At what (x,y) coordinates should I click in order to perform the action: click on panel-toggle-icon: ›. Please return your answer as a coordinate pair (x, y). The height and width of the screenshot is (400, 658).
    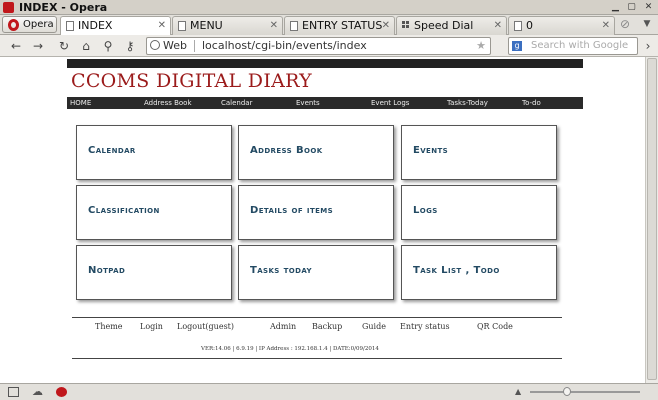
    Looking at the image, I should click on (648, 46).